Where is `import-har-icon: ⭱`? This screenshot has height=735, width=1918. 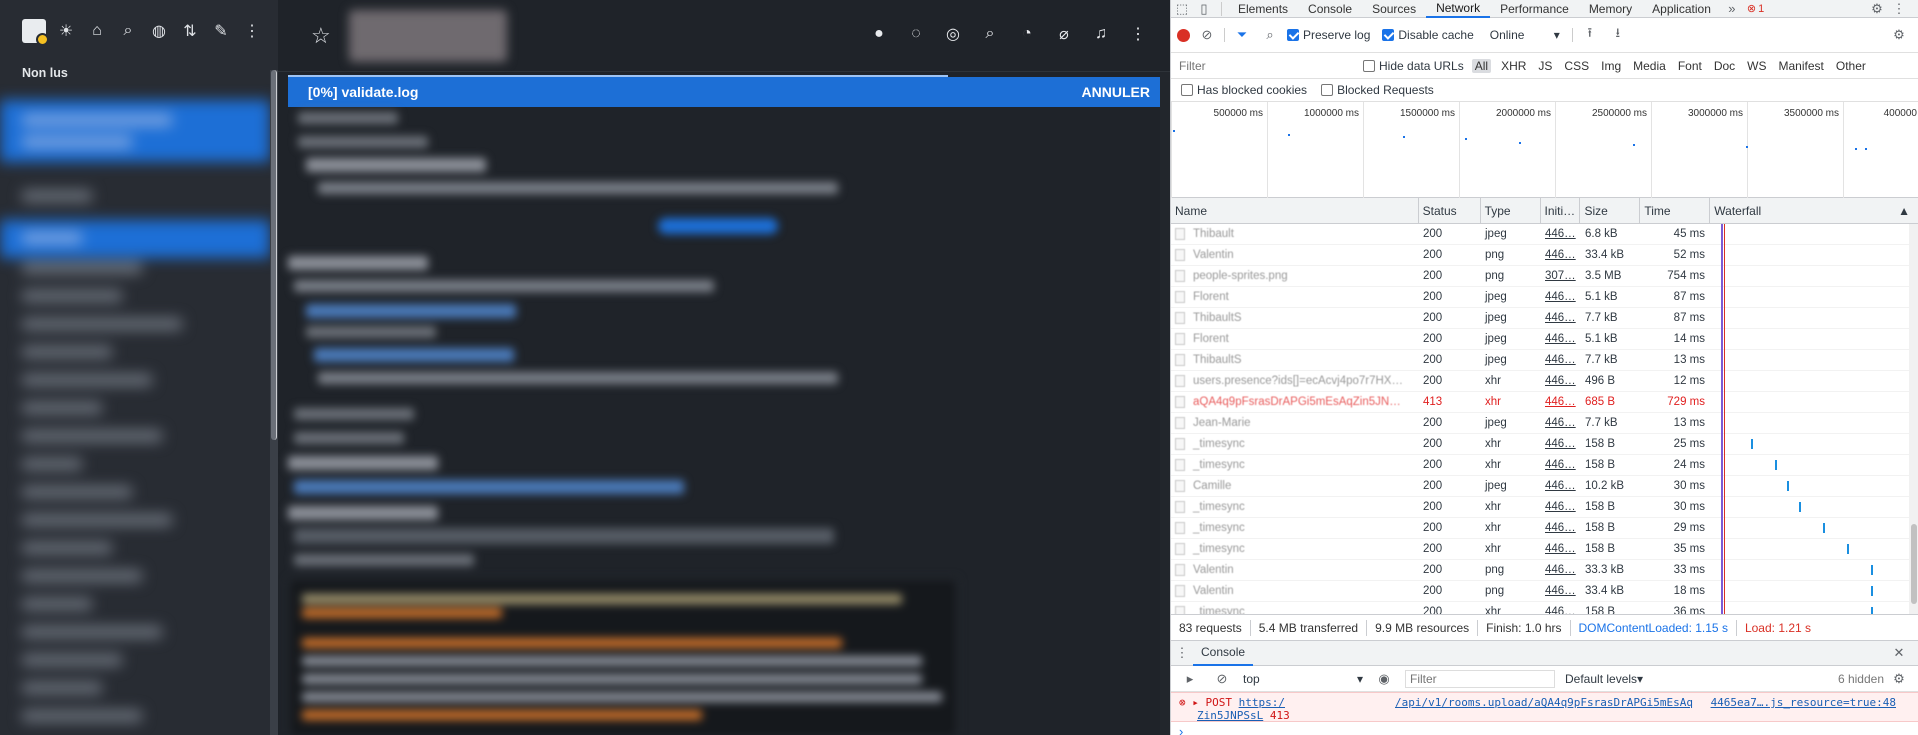 import-har-icon: ⭱ is located at coordinates (1590, 34).